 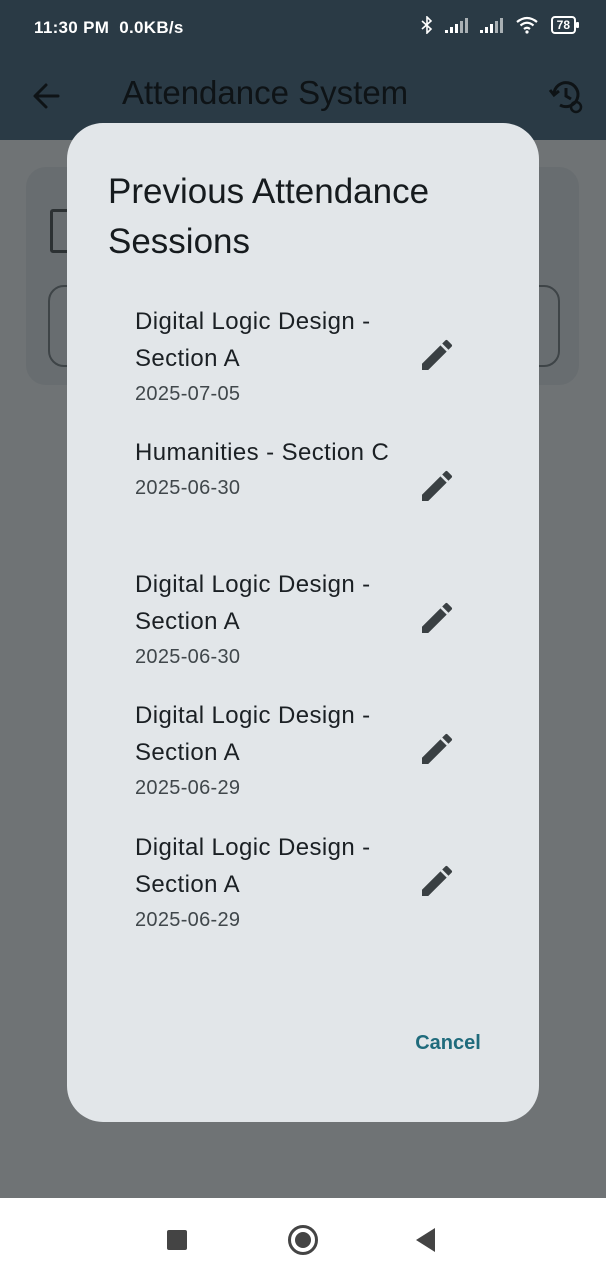 What do you see at coordinates (188, 394) in the screenshot?
I see `session-date: 2025-07-05` at bounding box center [188, 394].